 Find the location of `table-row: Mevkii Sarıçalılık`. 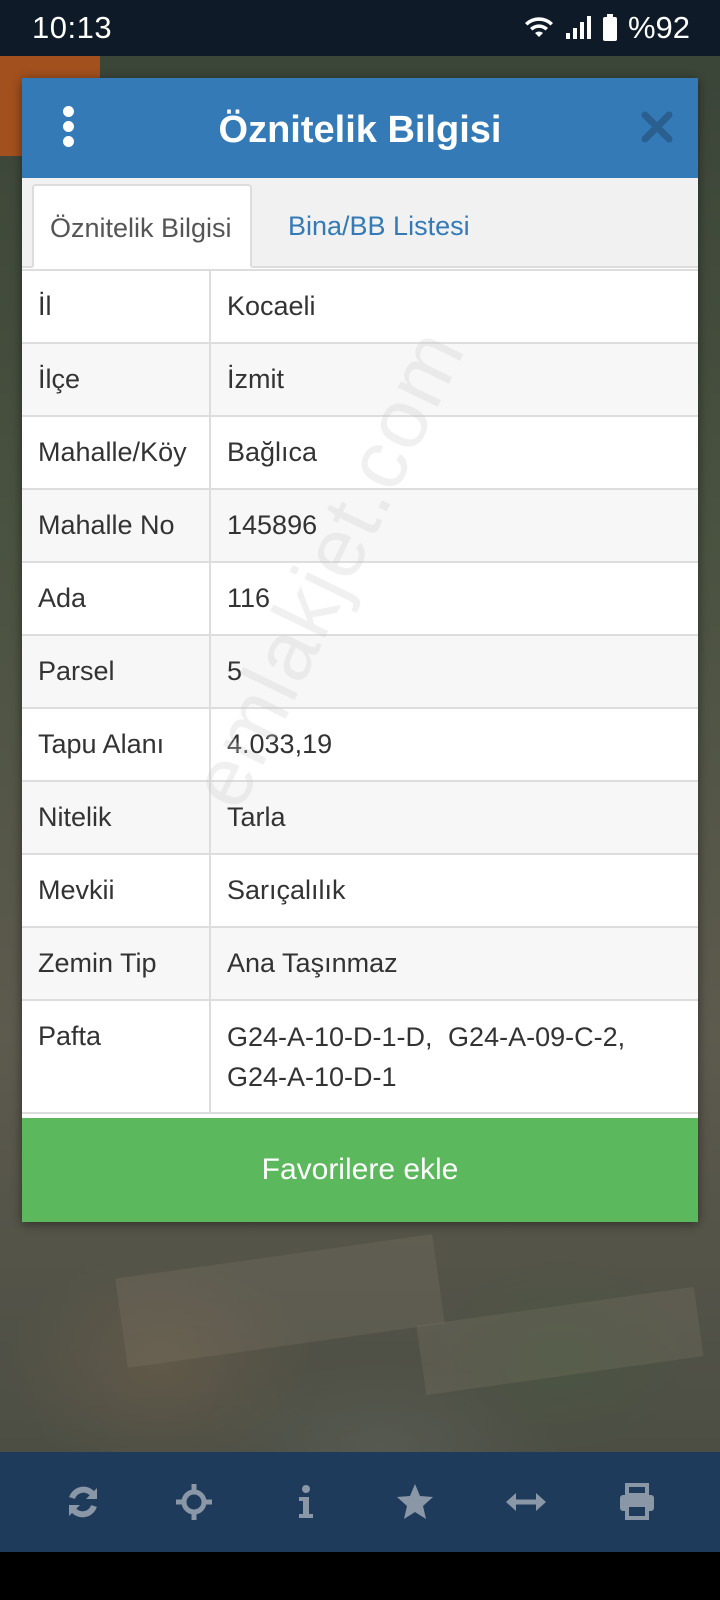

table-row: Mevkii Sarıçalılık is located at coordinates (360, 890).